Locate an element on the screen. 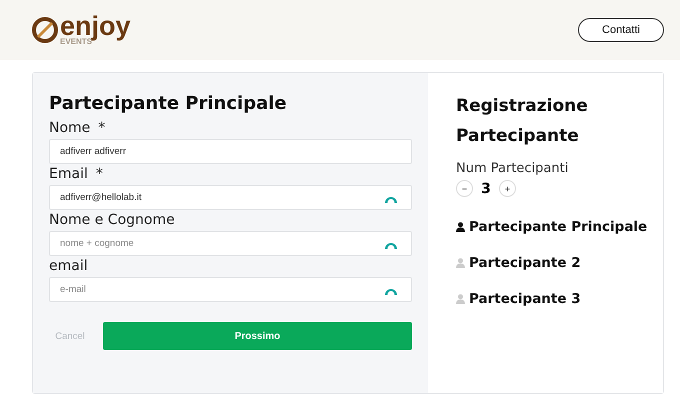 The width and height of the screenshot is (680, 403). participant-item: Partecipante Principale is located at coordinates (558, 227).